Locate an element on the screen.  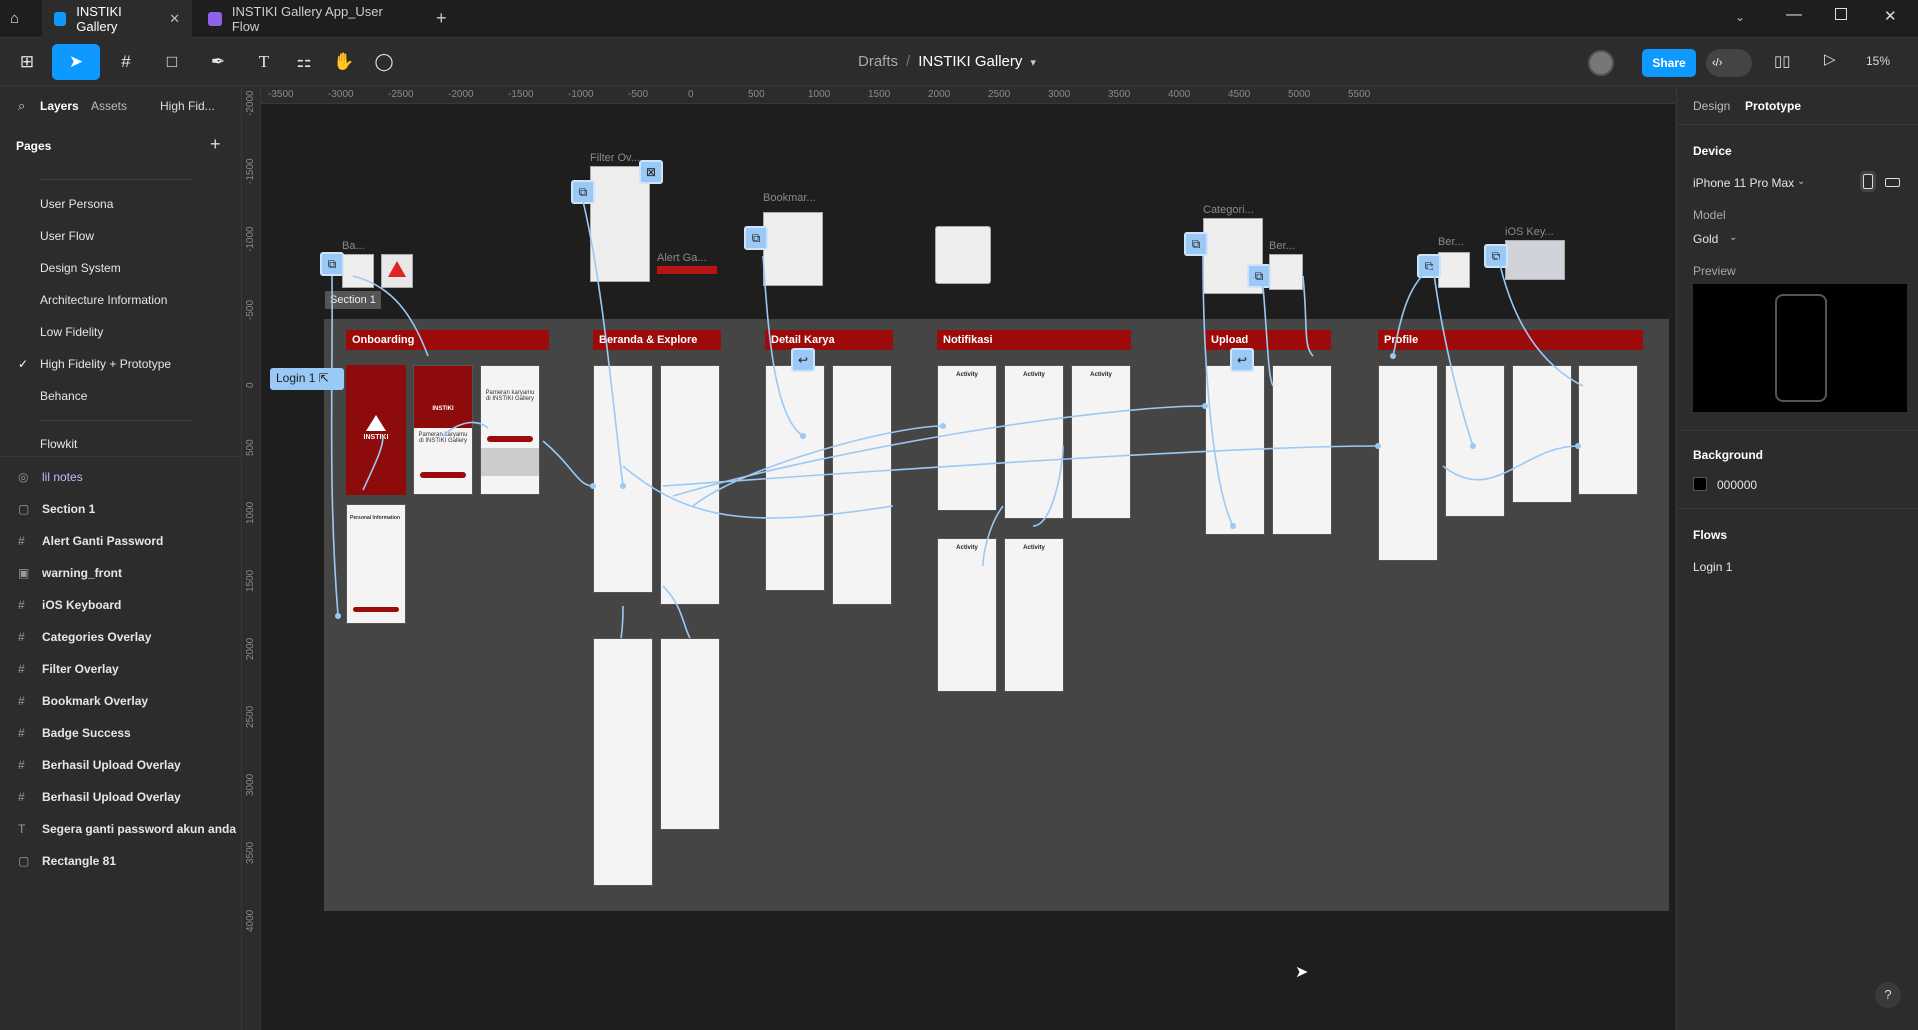
layer-label: Segera ganti password akun anda is located at coordinates (139, 829).